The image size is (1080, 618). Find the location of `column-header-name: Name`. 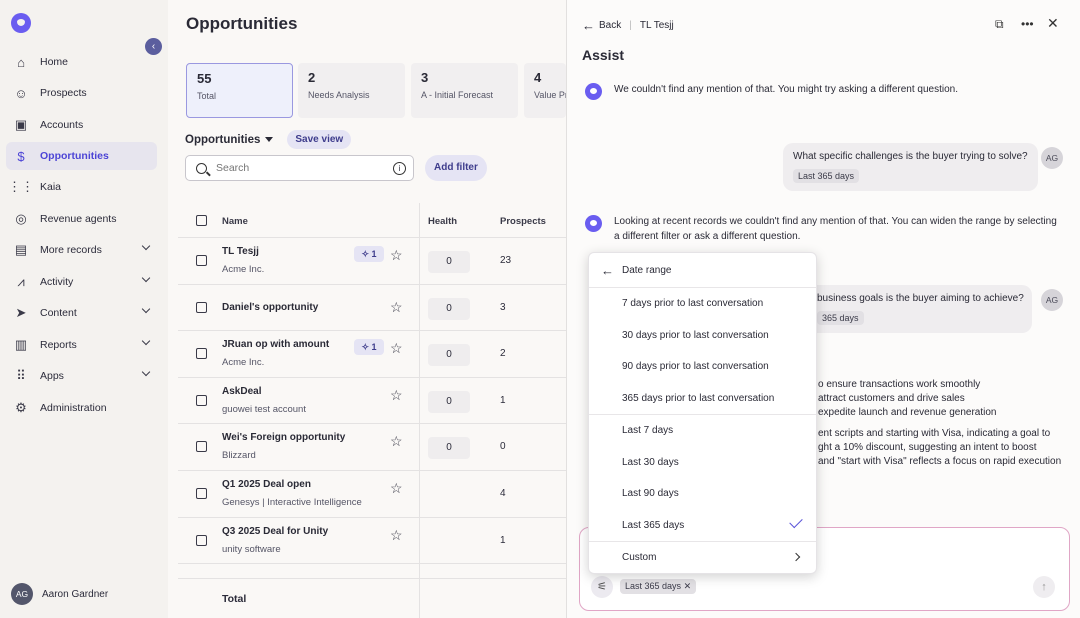

column-header-name: Name is located at coordinates (235, 221).